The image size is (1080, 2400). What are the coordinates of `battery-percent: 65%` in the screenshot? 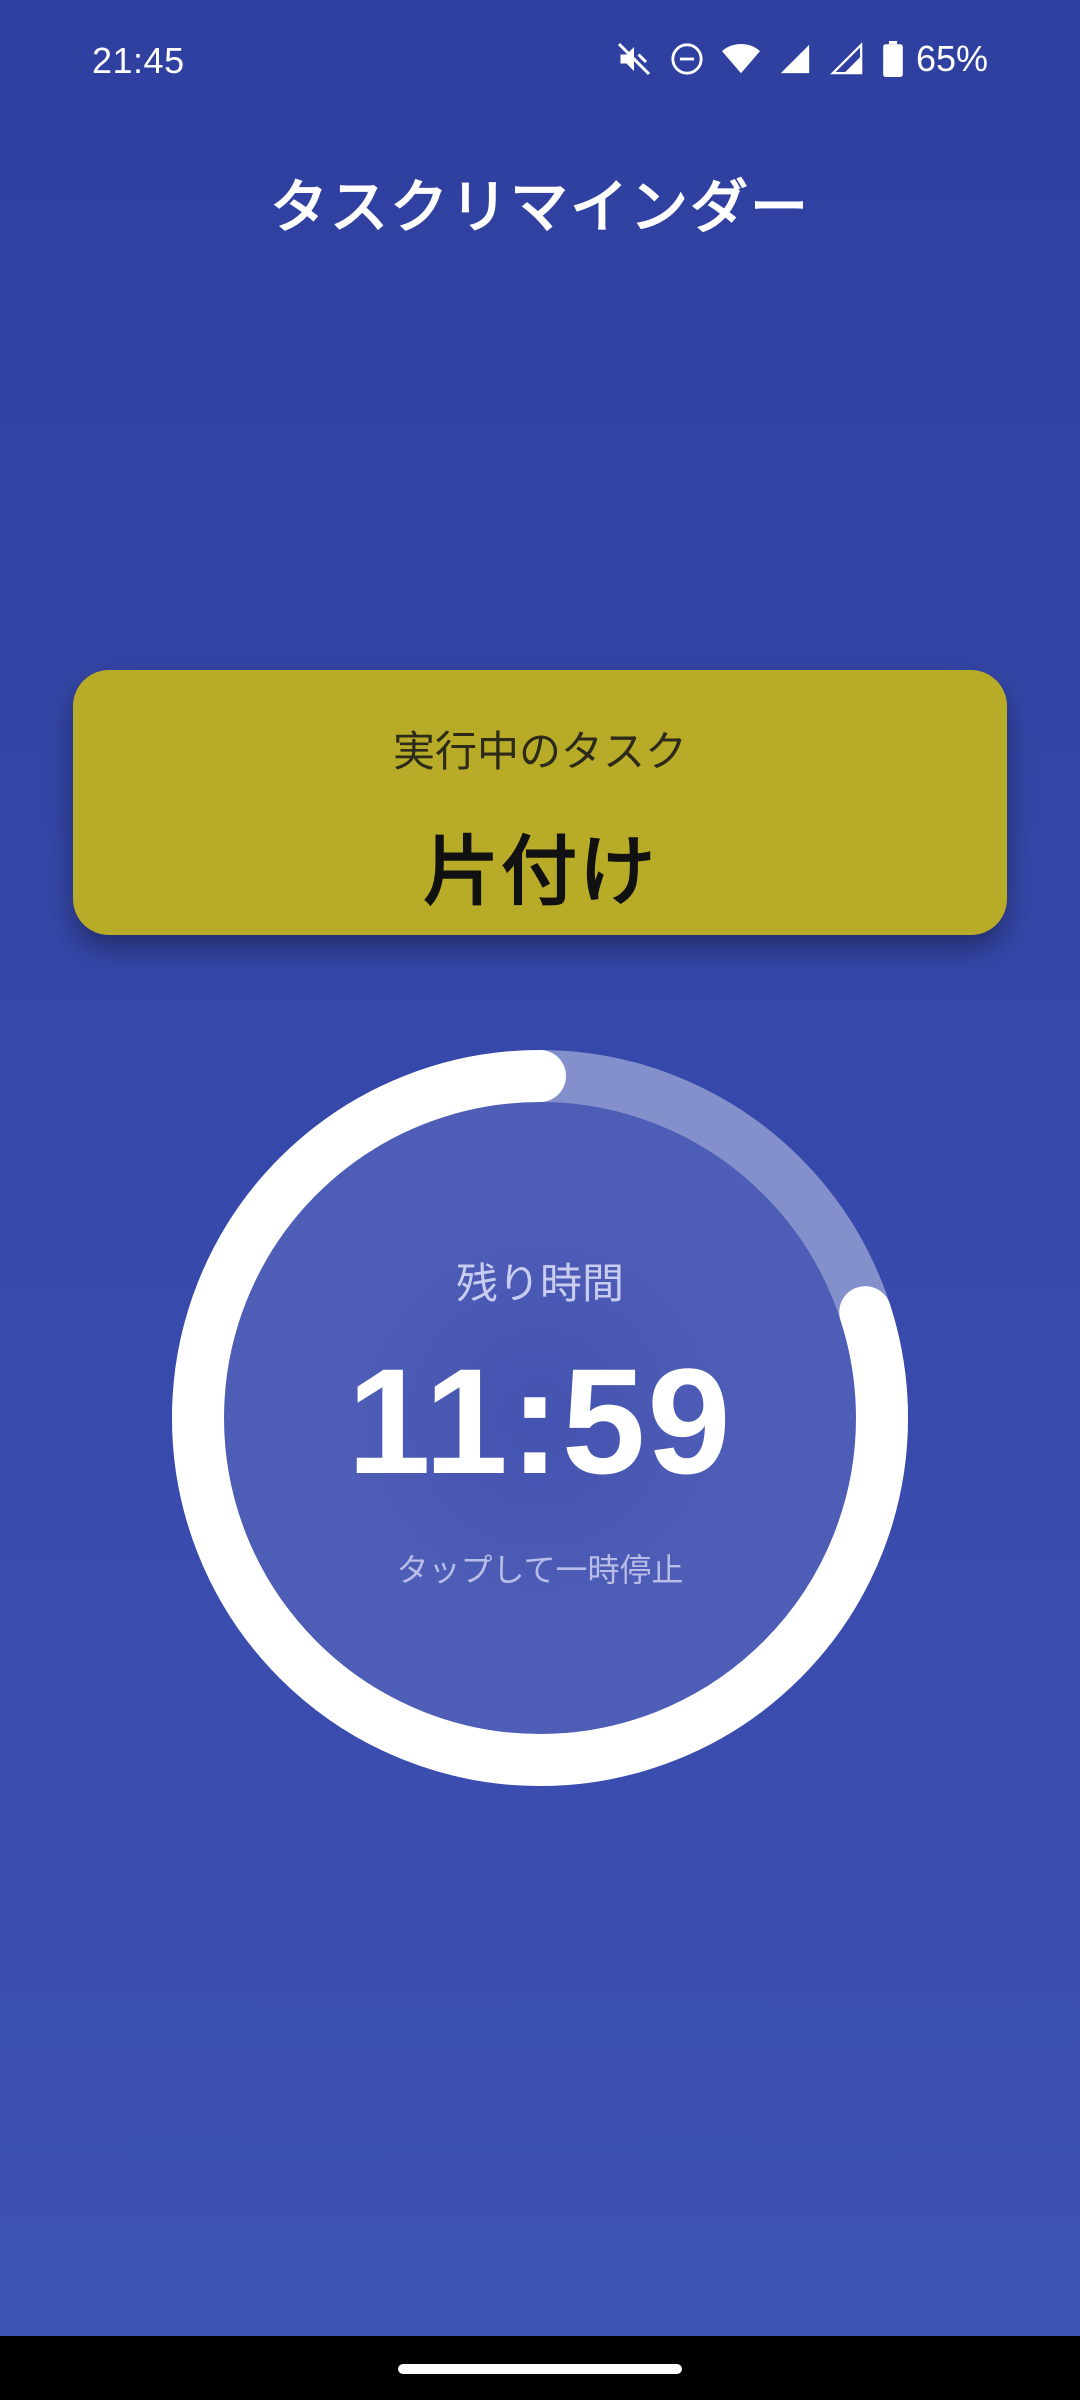 It's located at (951, 58).